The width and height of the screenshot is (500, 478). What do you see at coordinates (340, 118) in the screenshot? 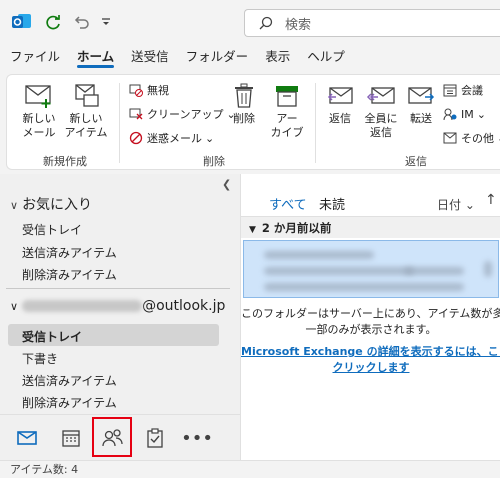
I see `reply-label: 返信` at bounding box center [340, 118].